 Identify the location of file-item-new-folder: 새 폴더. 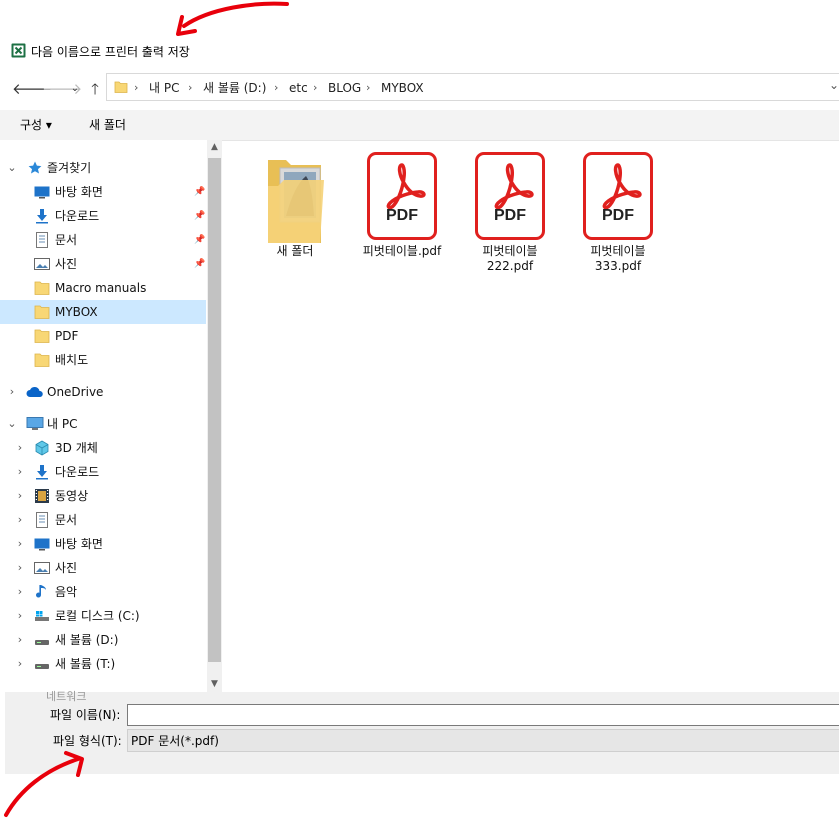
(295, 207).